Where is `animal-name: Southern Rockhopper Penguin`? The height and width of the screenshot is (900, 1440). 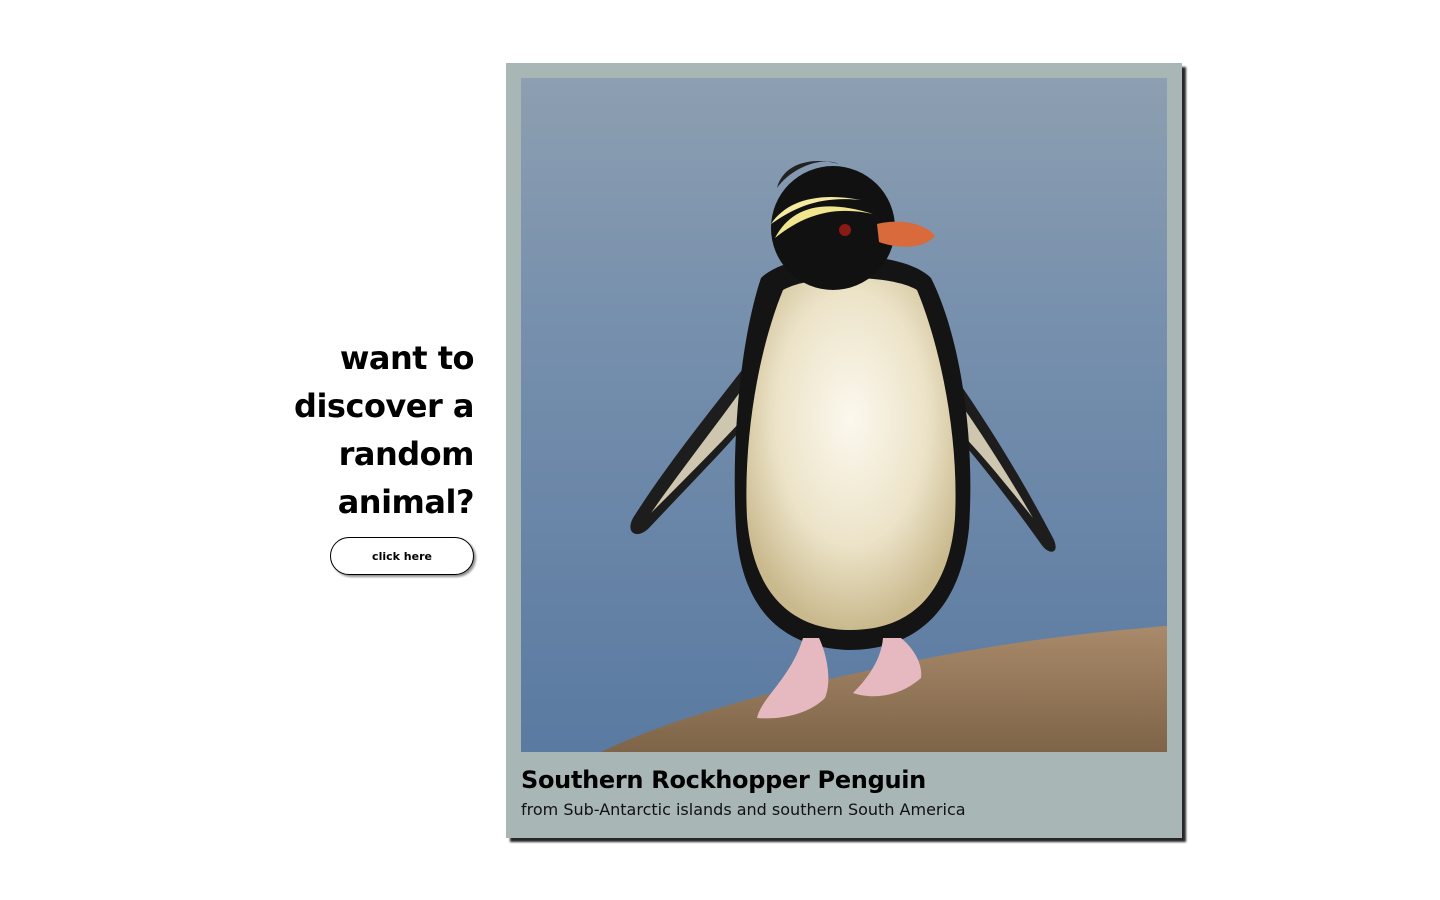
animal-name: Southern Rockhopper Penguin is located at coordinates (723, 780).